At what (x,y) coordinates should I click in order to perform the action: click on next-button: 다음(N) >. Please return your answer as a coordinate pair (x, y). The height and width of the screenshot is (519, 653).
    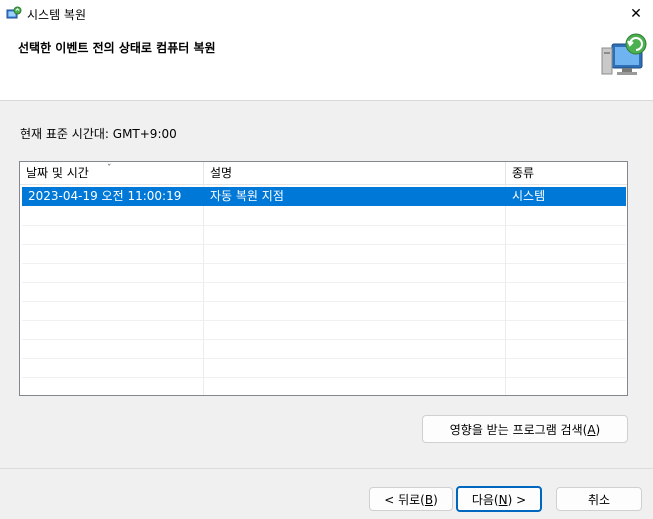
    Looking at the image, I should click on (499, 499).